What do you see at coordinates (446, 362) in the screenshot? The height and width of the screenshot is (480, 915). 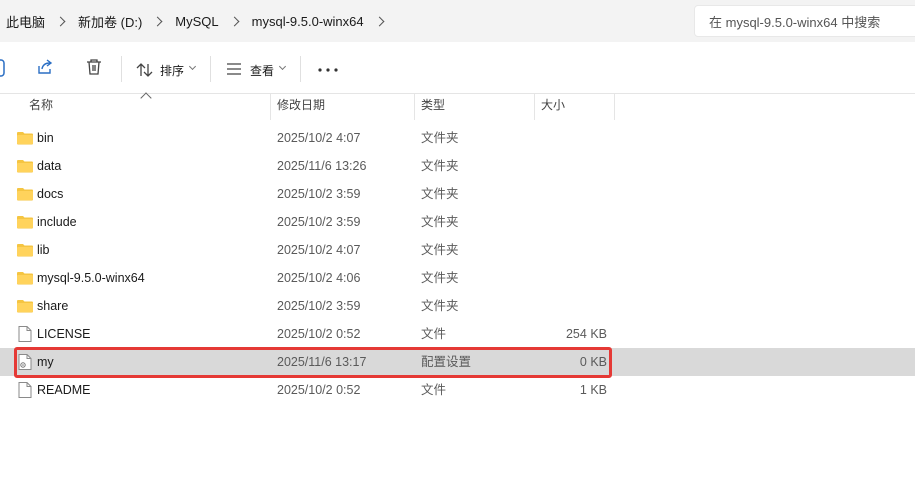 I see `file-type: 配置设置` at bounding box center [446, 362].